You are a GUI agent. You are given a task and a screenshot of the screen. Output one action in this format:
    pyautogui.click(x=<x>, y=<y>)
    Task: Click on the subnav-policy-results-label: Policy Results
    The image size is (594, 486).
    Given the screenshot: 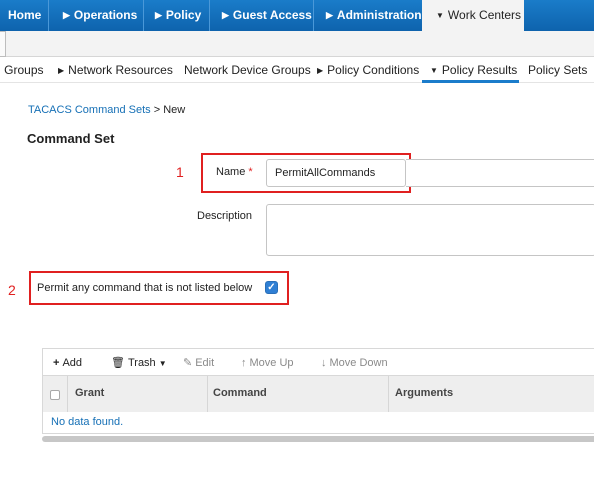 What is the action you would take?
    pyautogui.click(x=479, y=70)
    